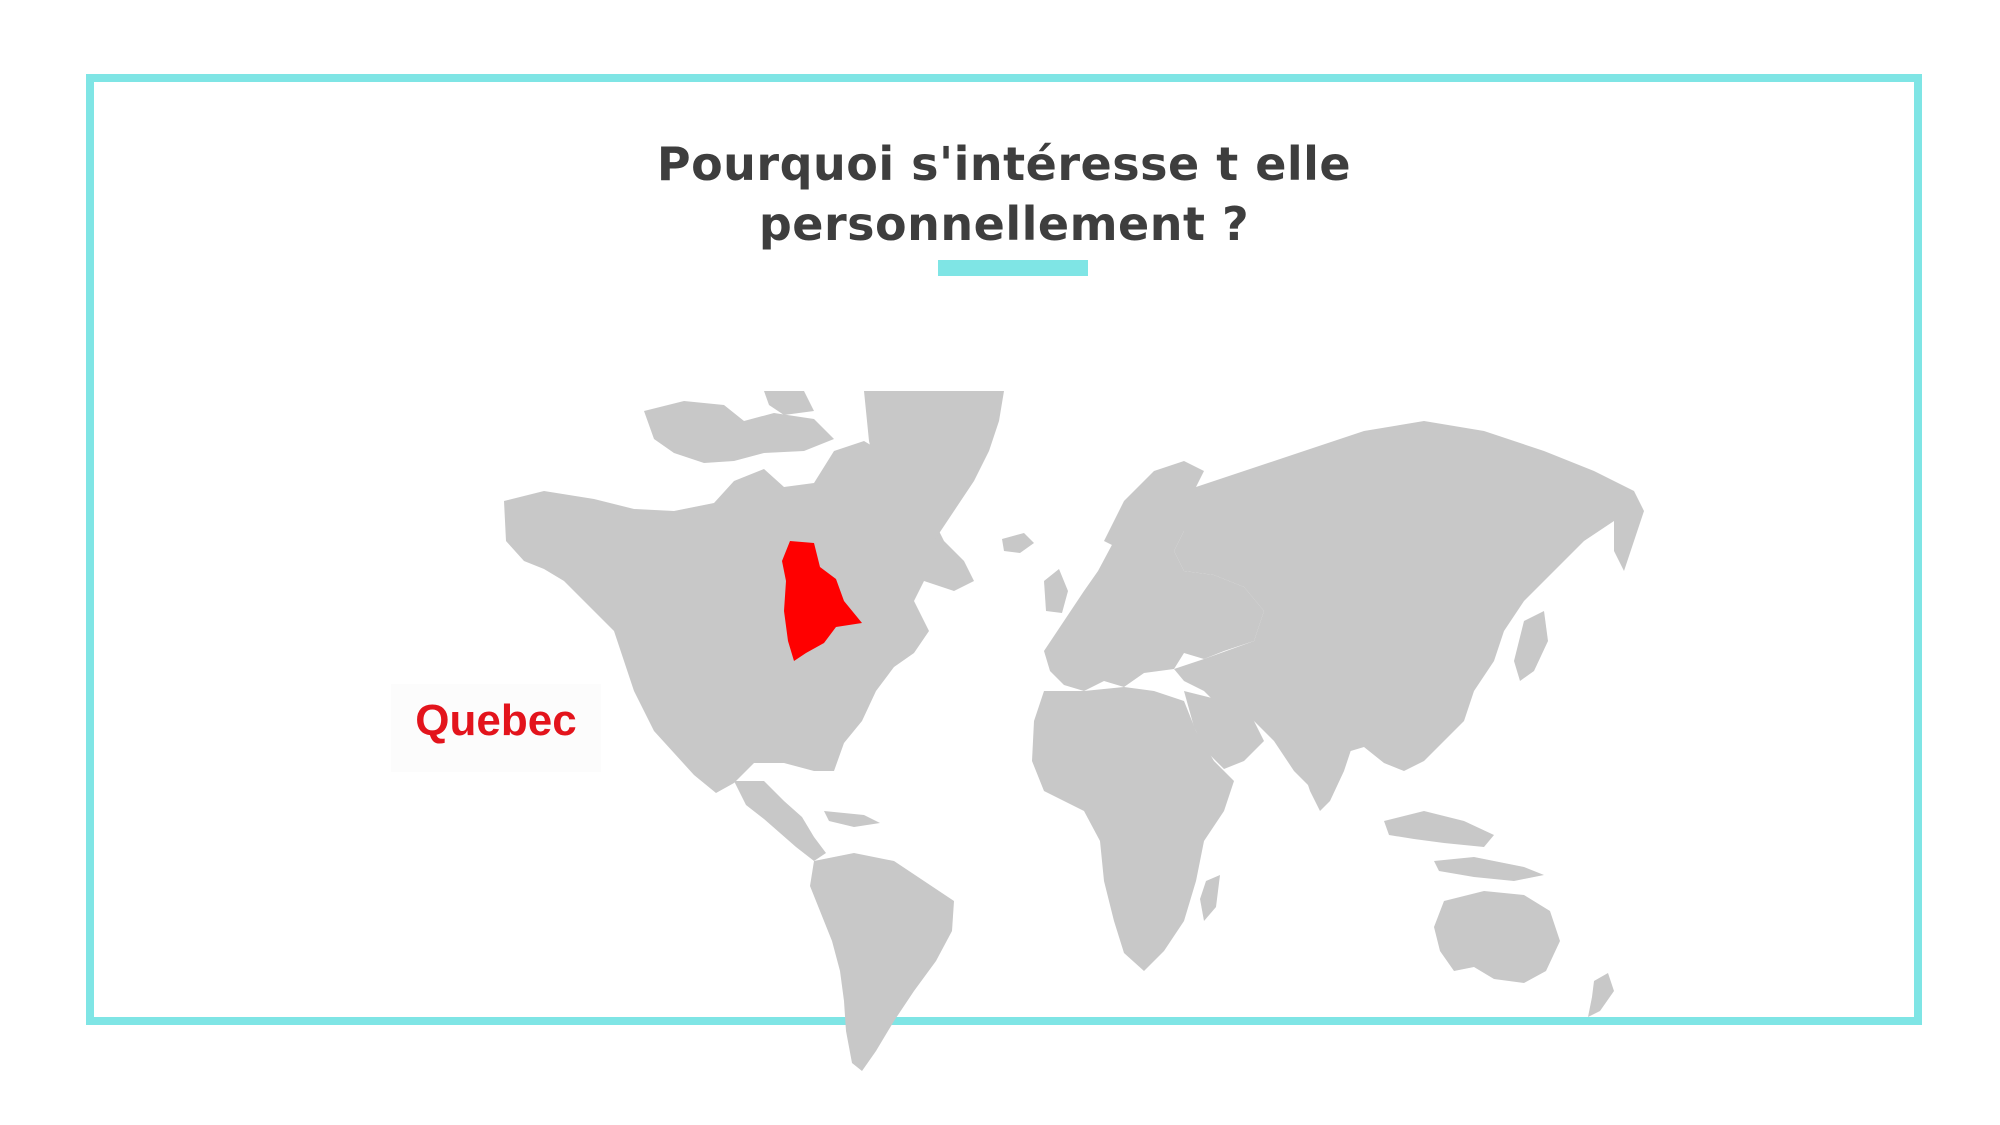 The height and width of the screenshot is (1125, 2000). I want to click on kamchatka-landmass, so click(1629, 536).